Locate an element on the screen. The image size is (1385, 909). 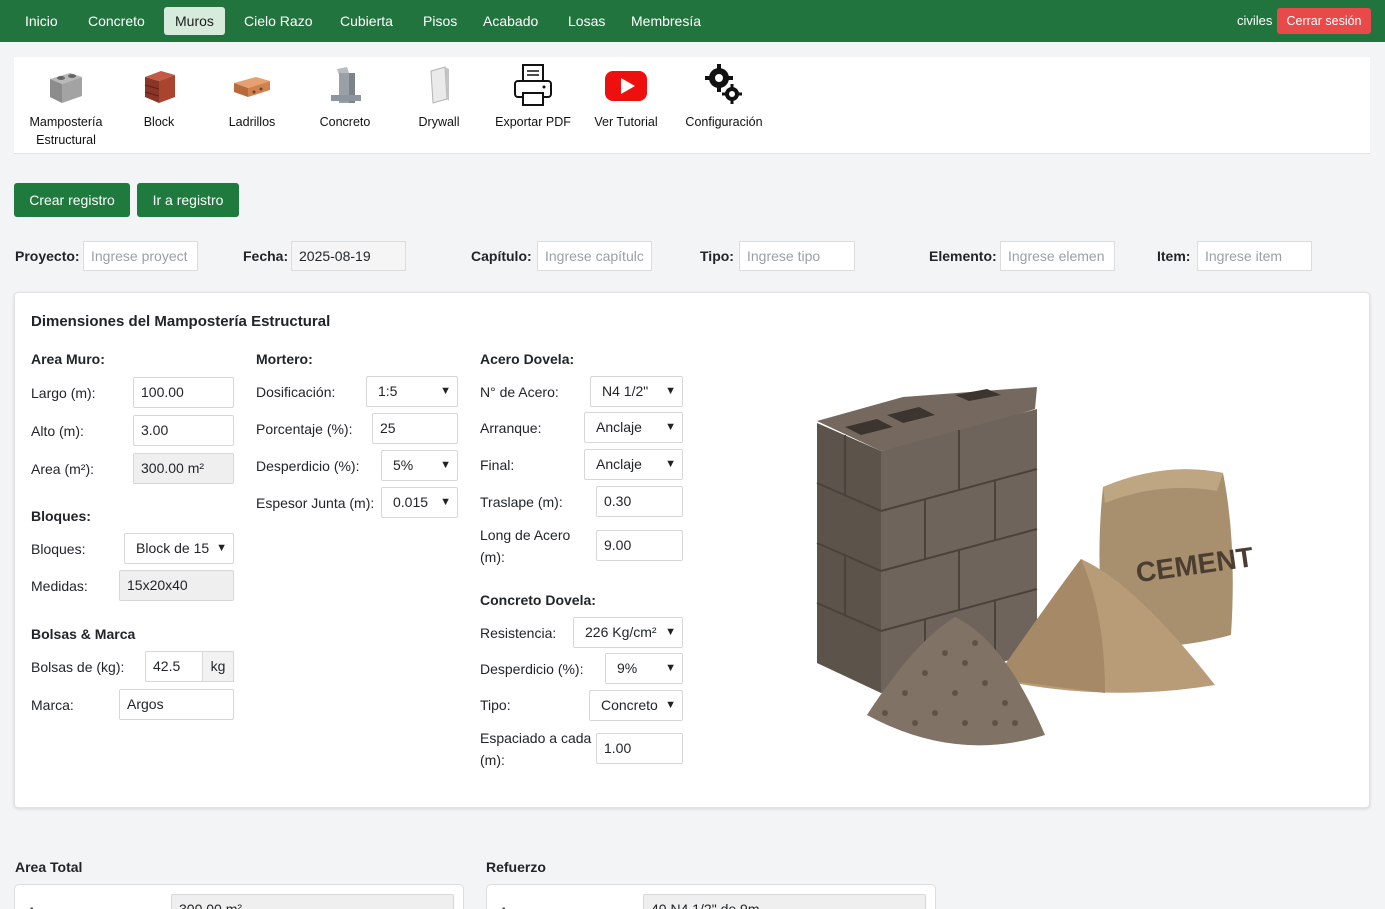
n-acero-select-value: N4 1/2" is located at coordinates (625, 391).